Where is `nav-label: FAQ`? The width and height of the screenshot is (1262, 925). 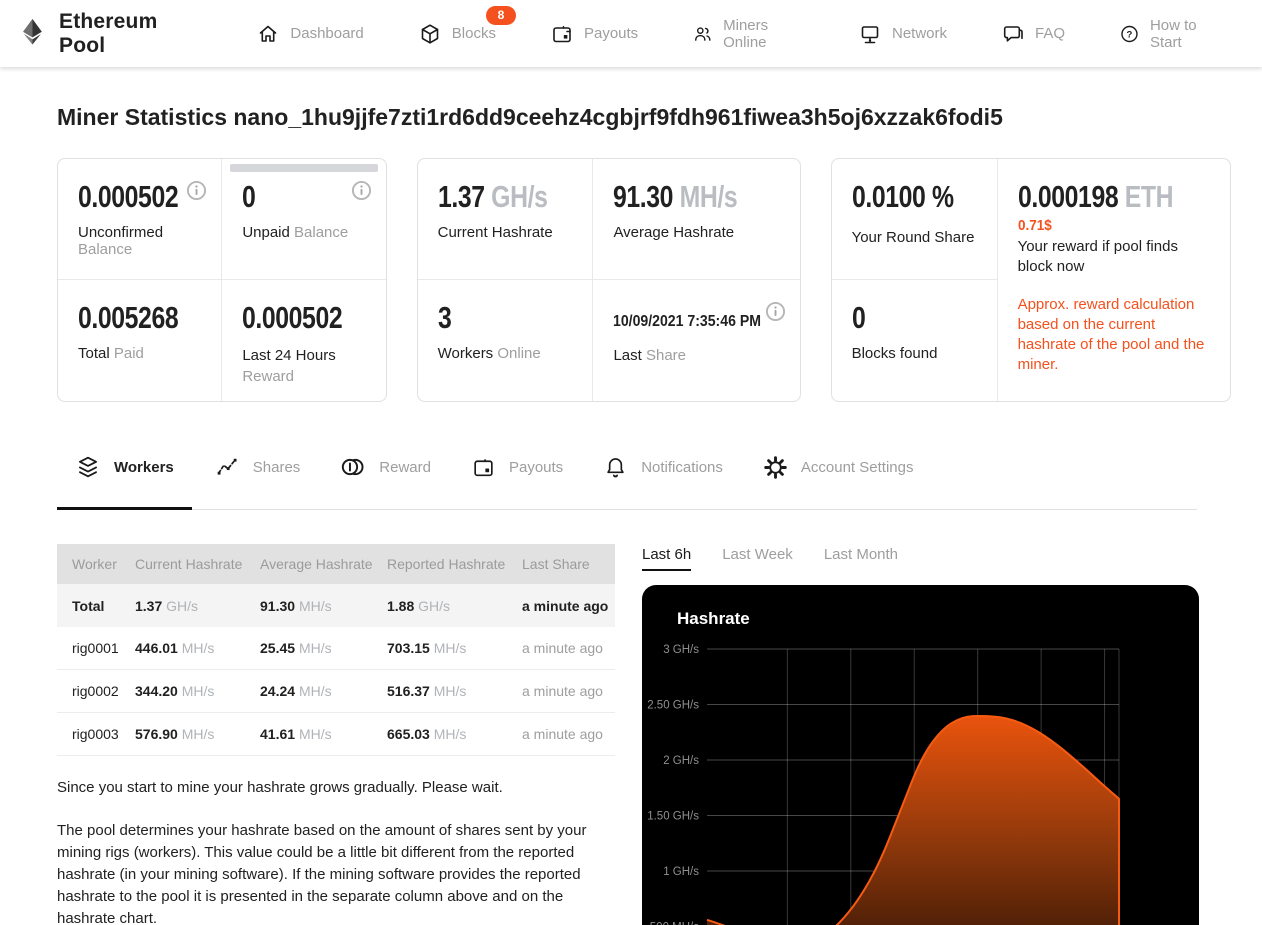
nav-label: FAQ is located at coordinates (1050, 33).